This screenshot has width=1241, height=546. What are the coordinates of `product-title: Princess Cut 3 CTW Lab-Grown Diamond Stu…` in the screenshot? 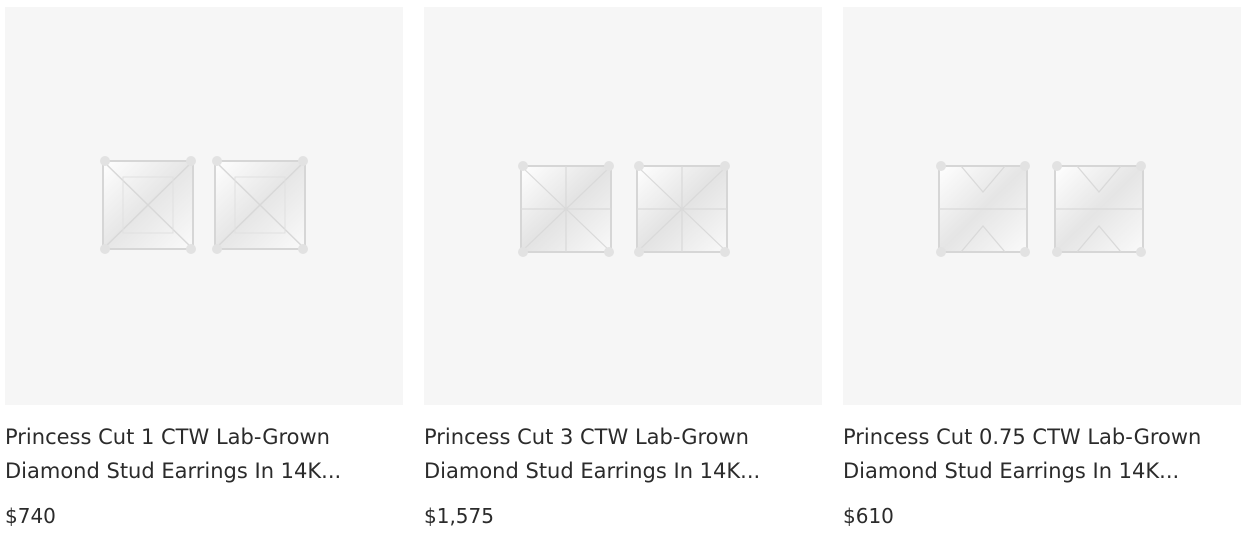 It's located at (620, 454).